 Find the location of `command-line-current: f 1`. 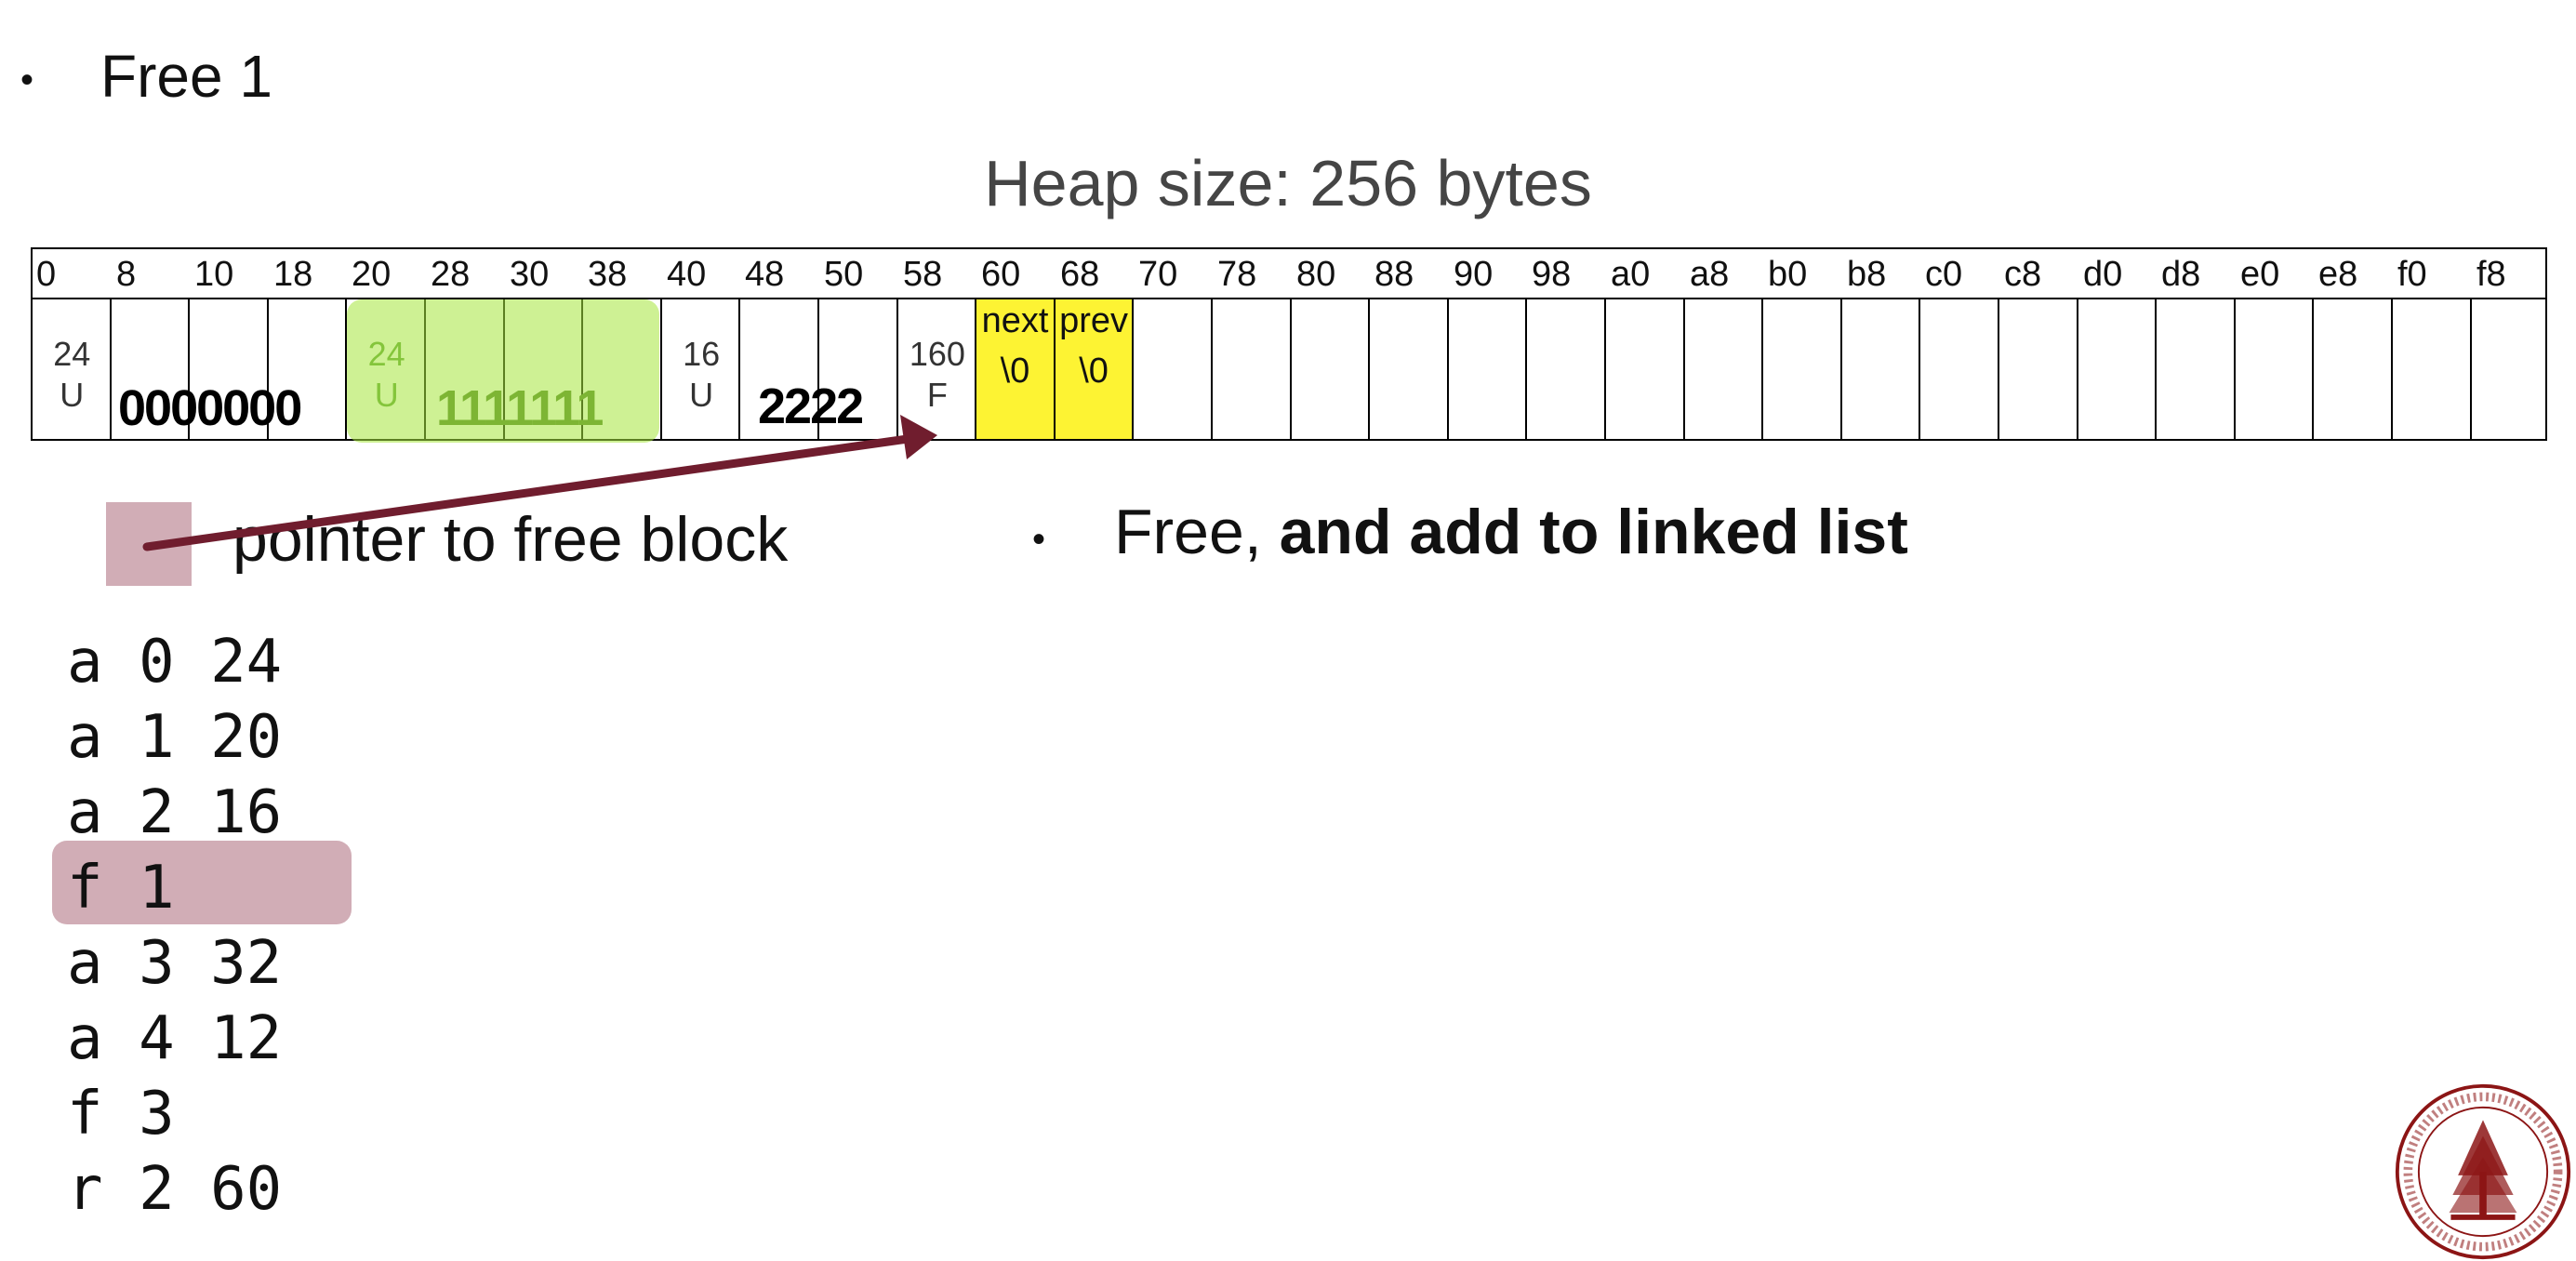

command-line-current: f 1 is located at coordinates (121, 888).